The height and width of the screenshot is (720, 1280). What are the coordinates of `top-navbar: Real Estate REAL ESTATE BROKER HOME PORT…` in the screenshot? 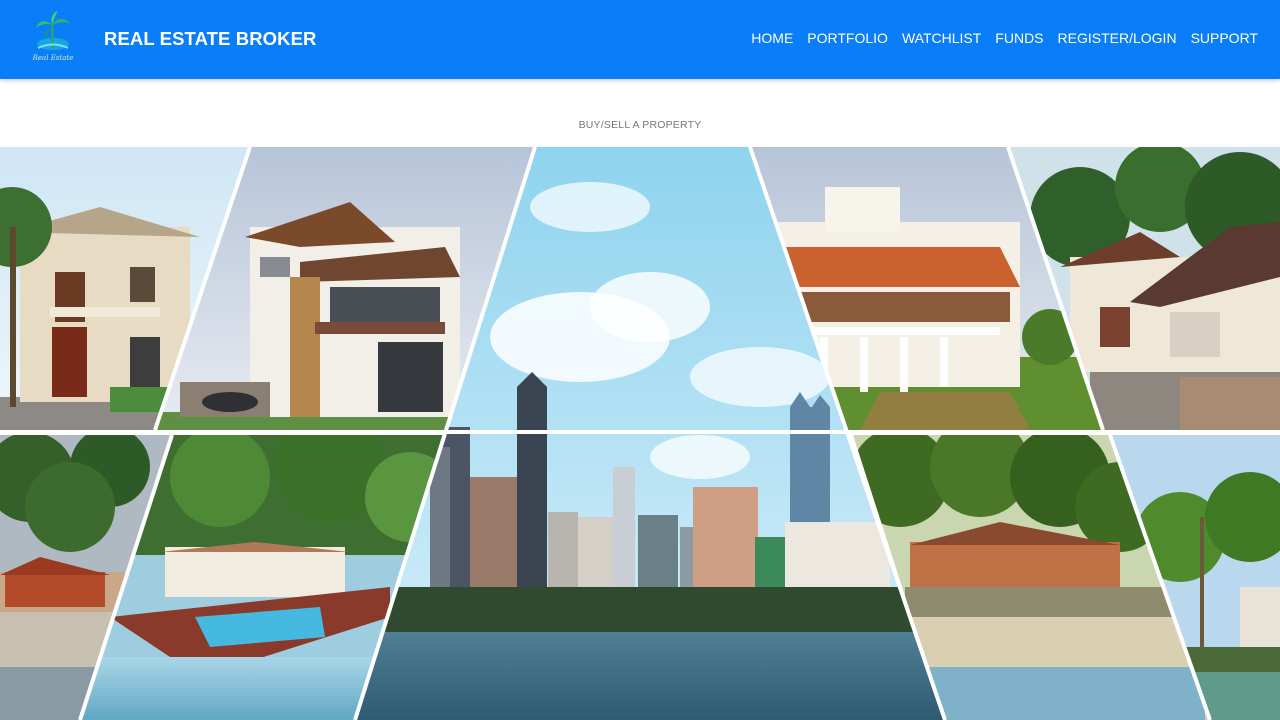 It's located at (640, 39).